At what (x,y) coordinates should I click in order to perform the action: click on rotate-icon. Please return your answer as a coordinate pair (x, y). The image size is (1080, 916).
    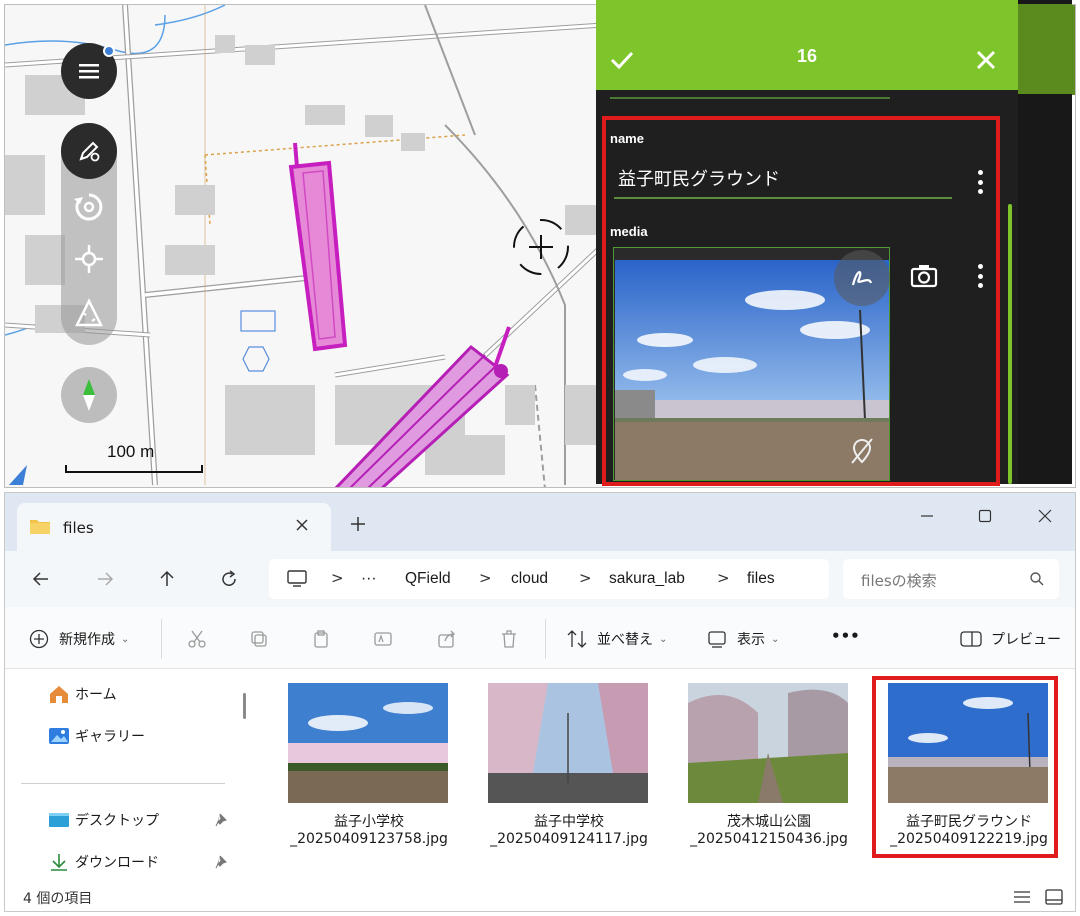
    Looking at the image, I should click on (88, 207).